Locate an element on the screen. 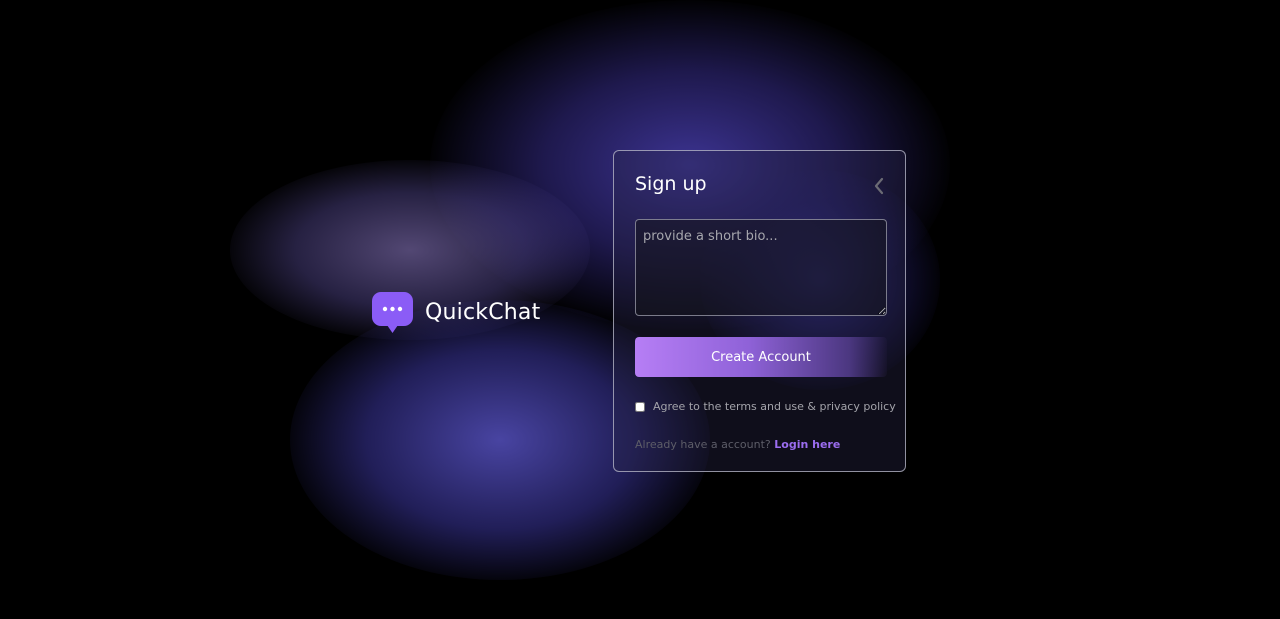 This screenshot has height=619, width=1280. brand-name: QuickChat is located at coordinates (483, 312).